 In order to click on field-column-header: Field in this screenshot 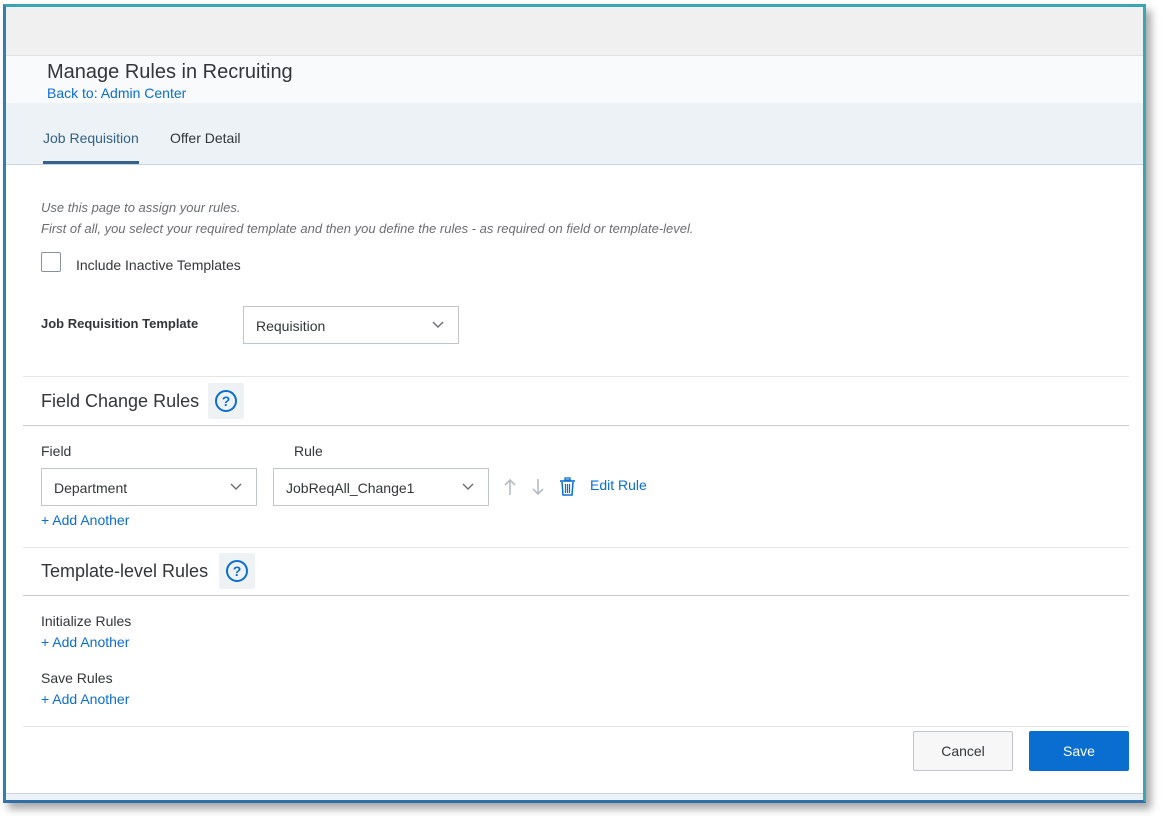, I will do `click(56, 451)`.